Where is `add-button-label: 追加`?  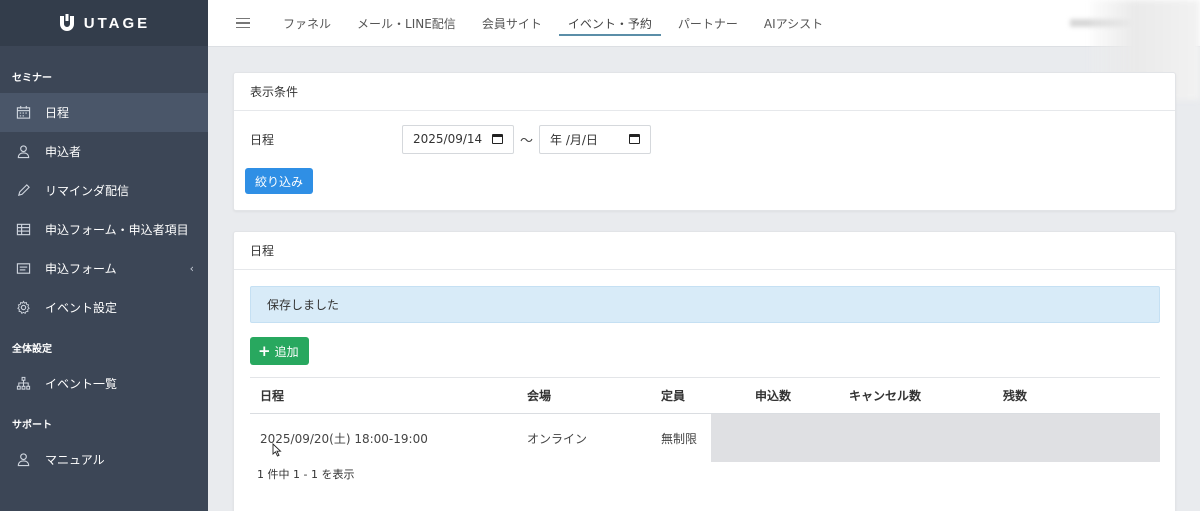
add-button-label: 追加 is located at coordinates (286, 351).